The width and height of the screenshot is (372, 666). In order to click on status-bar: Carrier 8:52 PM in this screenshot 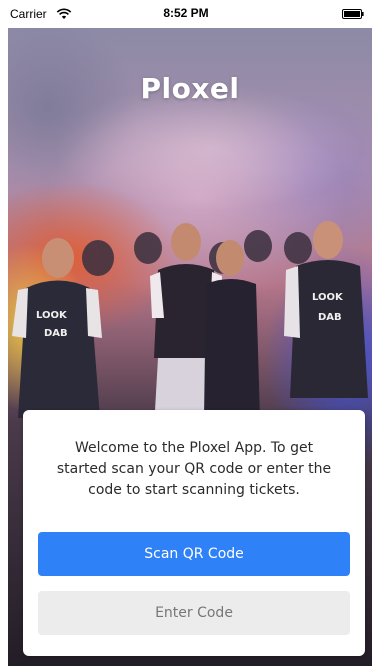, I will do `click(186, 14)`.